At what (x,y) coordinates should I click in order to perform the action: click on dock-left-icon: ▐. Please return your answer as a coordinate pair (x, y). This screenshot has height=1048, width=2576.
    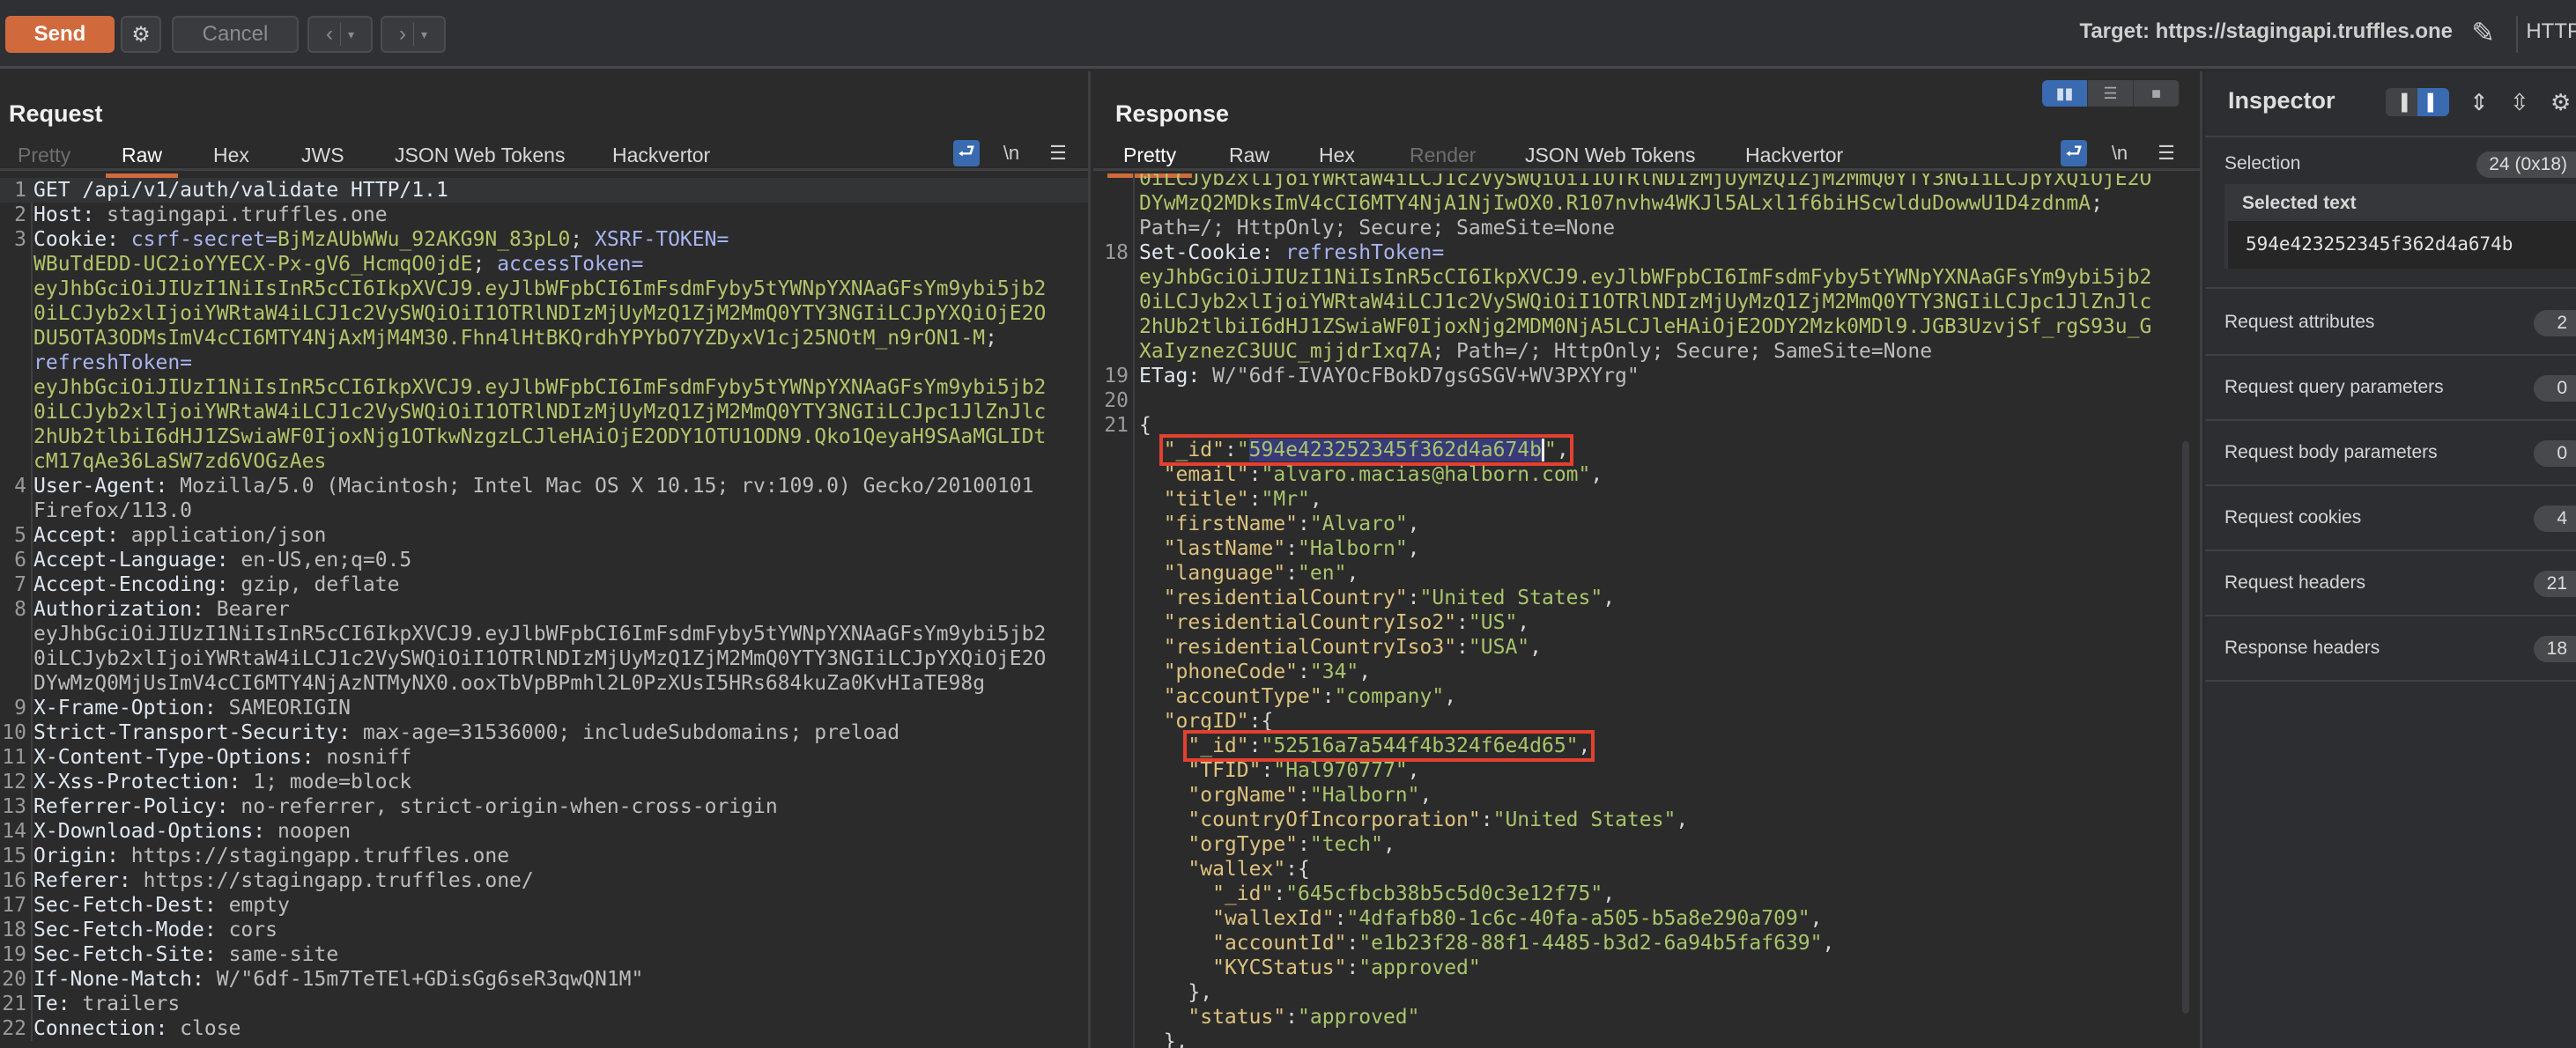
    Looking at the image, I should click on (2401, 102).